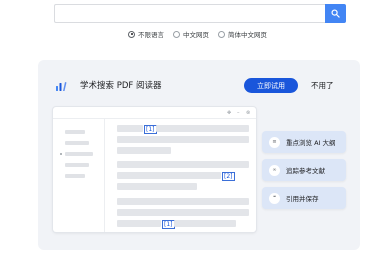 The width and height of the screenshot is (390, 259). Describe the element at coordinates (121, 86) in the screenshot. I see `promo-title: 学术搜索 PDF 阅读器` at that location.